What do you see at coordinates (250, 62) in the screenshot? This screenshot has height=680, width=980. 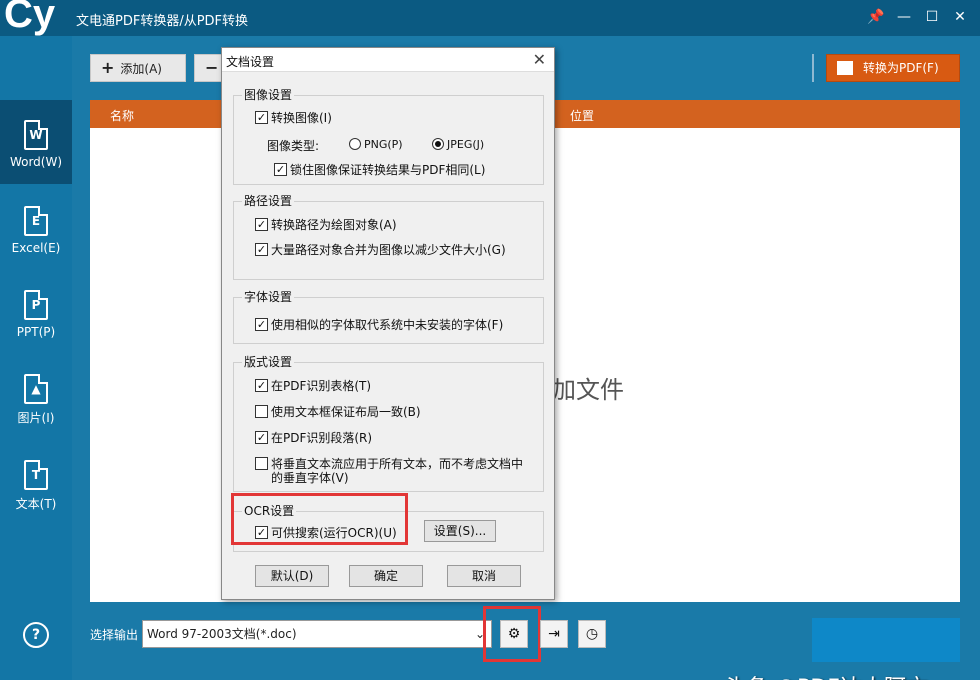 I see `dialog-title: 文档设置` at bounding box center [250, 62].